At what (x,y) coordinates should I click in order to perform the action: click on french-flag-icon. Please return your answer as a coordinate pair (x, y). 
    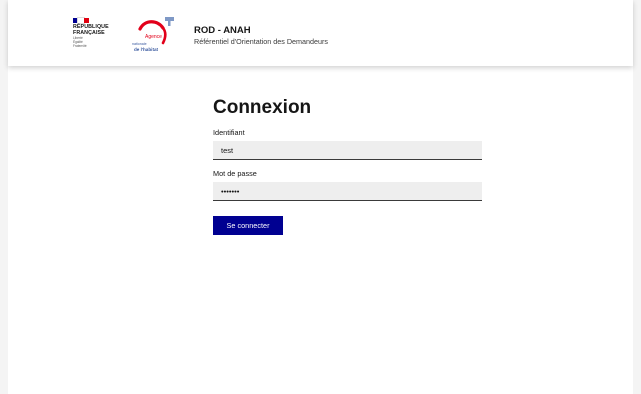
    Looking at the image, I should click on (81, 20).